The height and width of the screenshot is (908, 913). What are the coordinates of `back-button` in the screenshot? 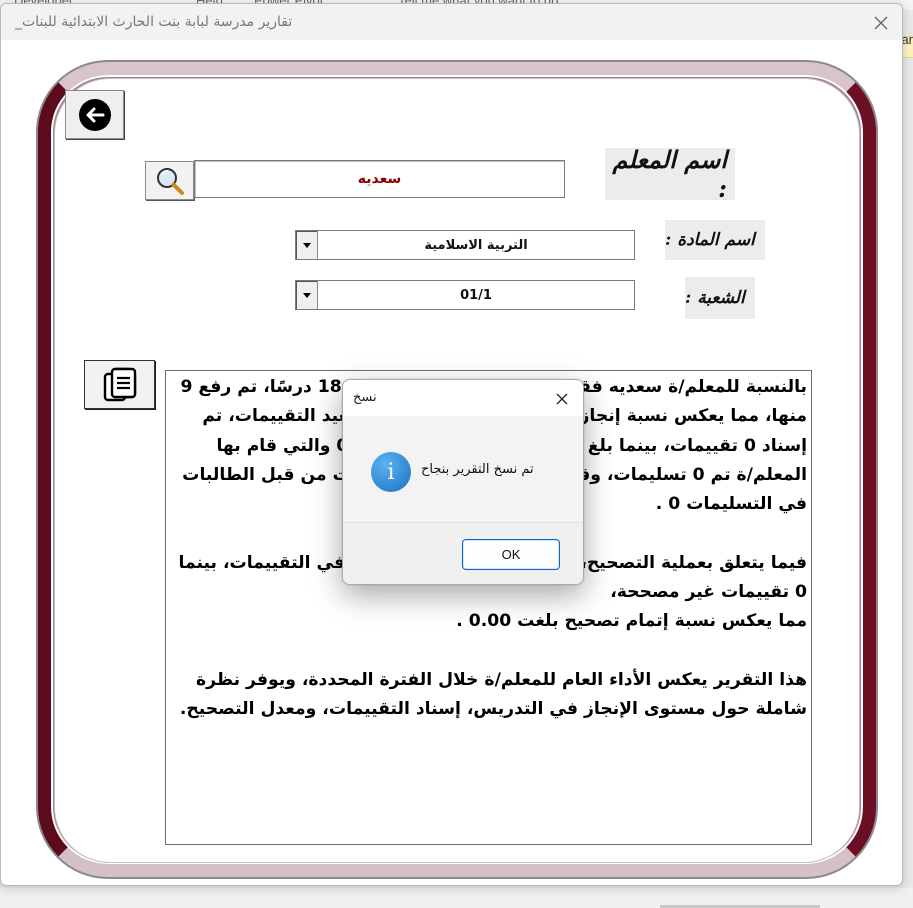 It's located at (94, 114).